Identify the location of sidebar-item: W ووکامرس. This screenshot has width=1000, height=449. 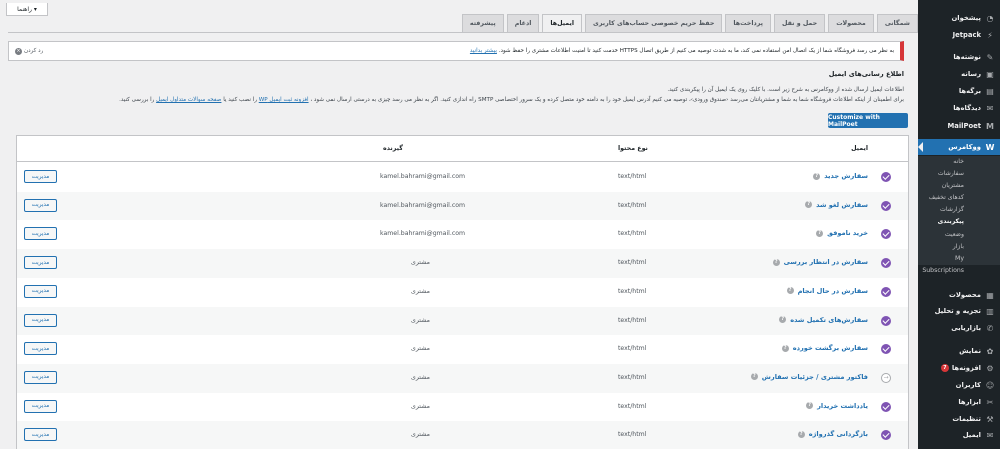
(959, 147).